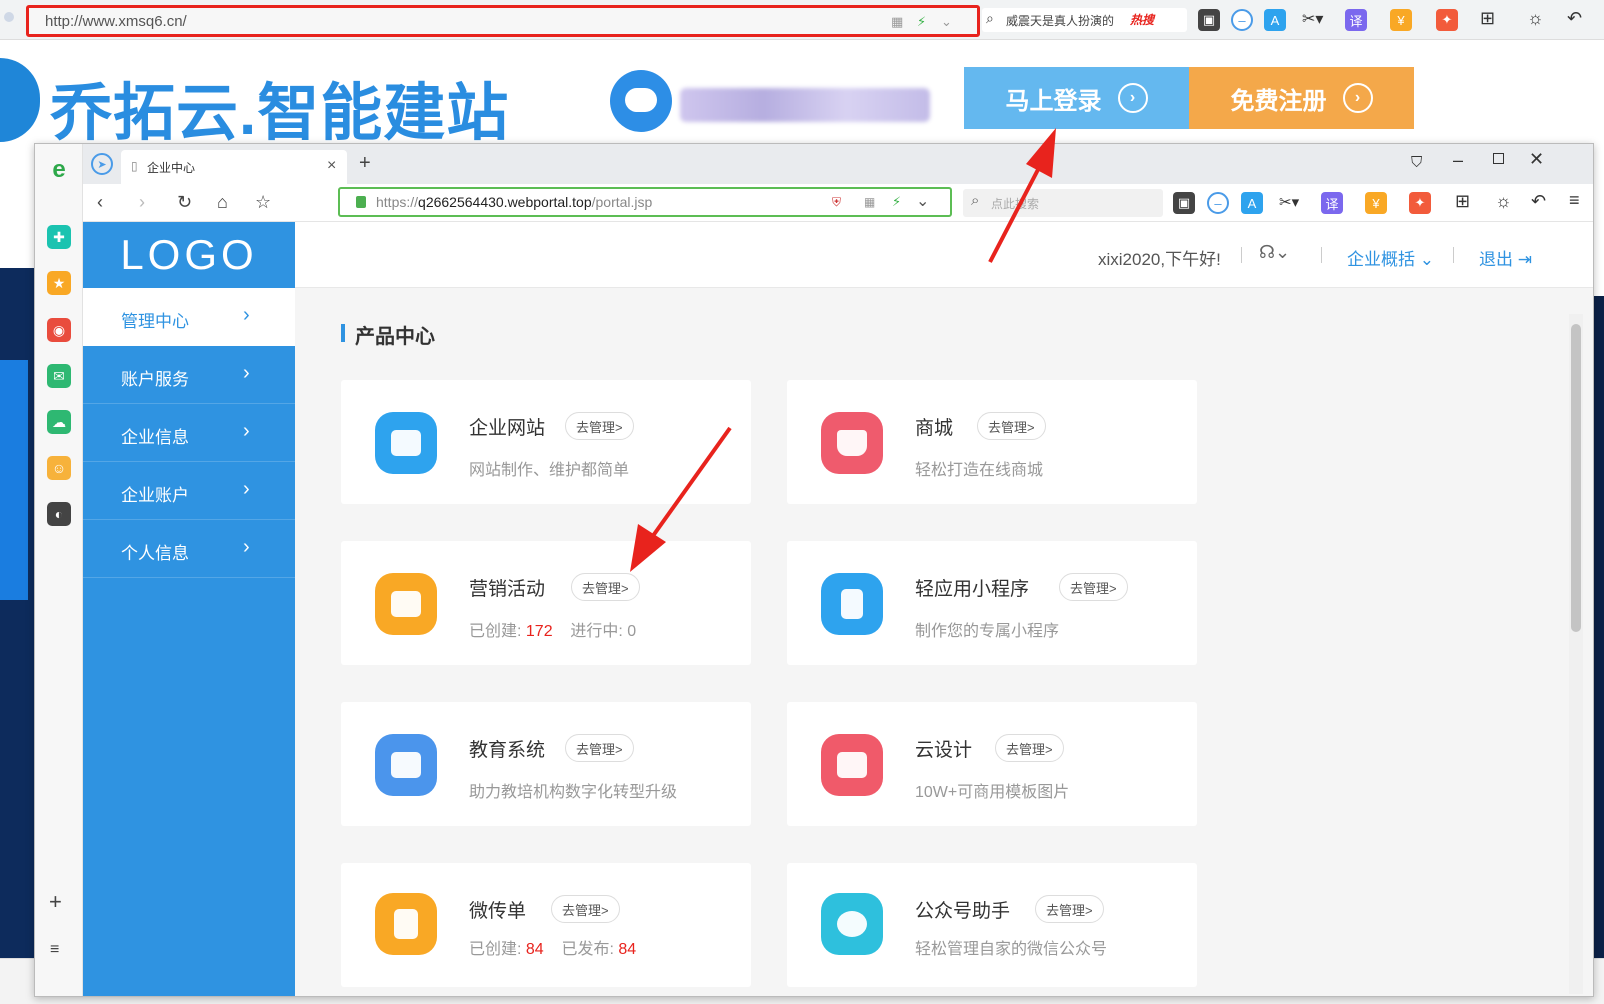  What do you see at coordinates (331, 166) in the screenshot?
I see `close-tab-icon: ×` at bounding box center [331, 166].